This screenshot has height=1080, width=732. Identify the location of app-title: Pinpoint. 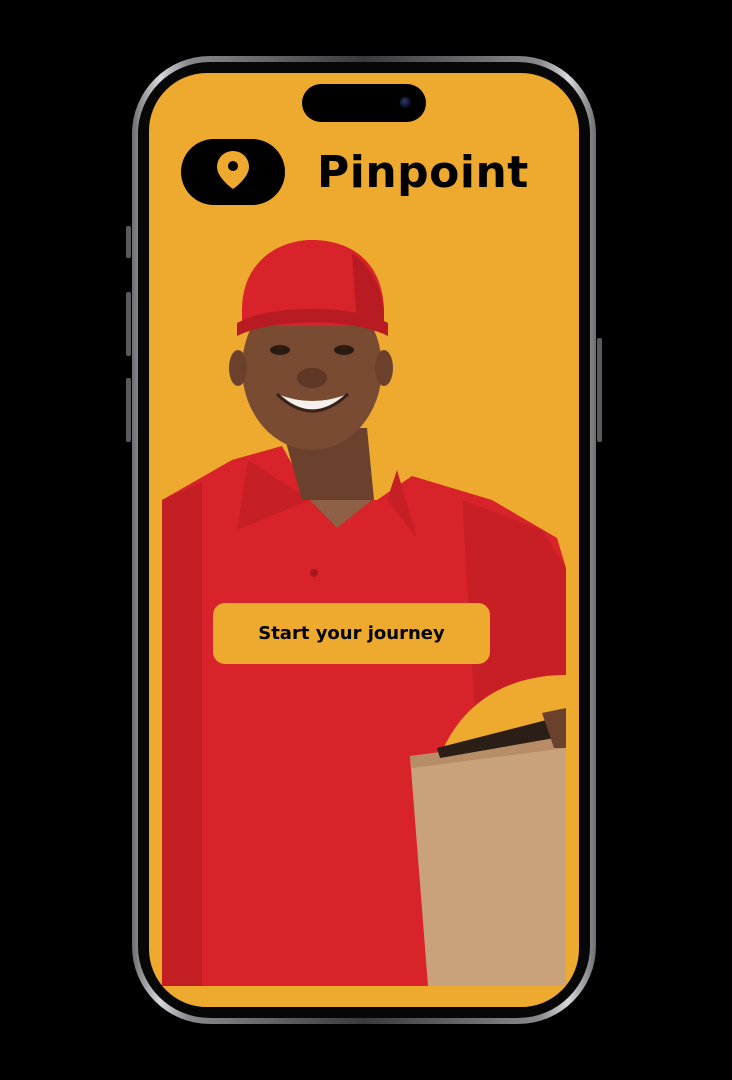
(423, 172).